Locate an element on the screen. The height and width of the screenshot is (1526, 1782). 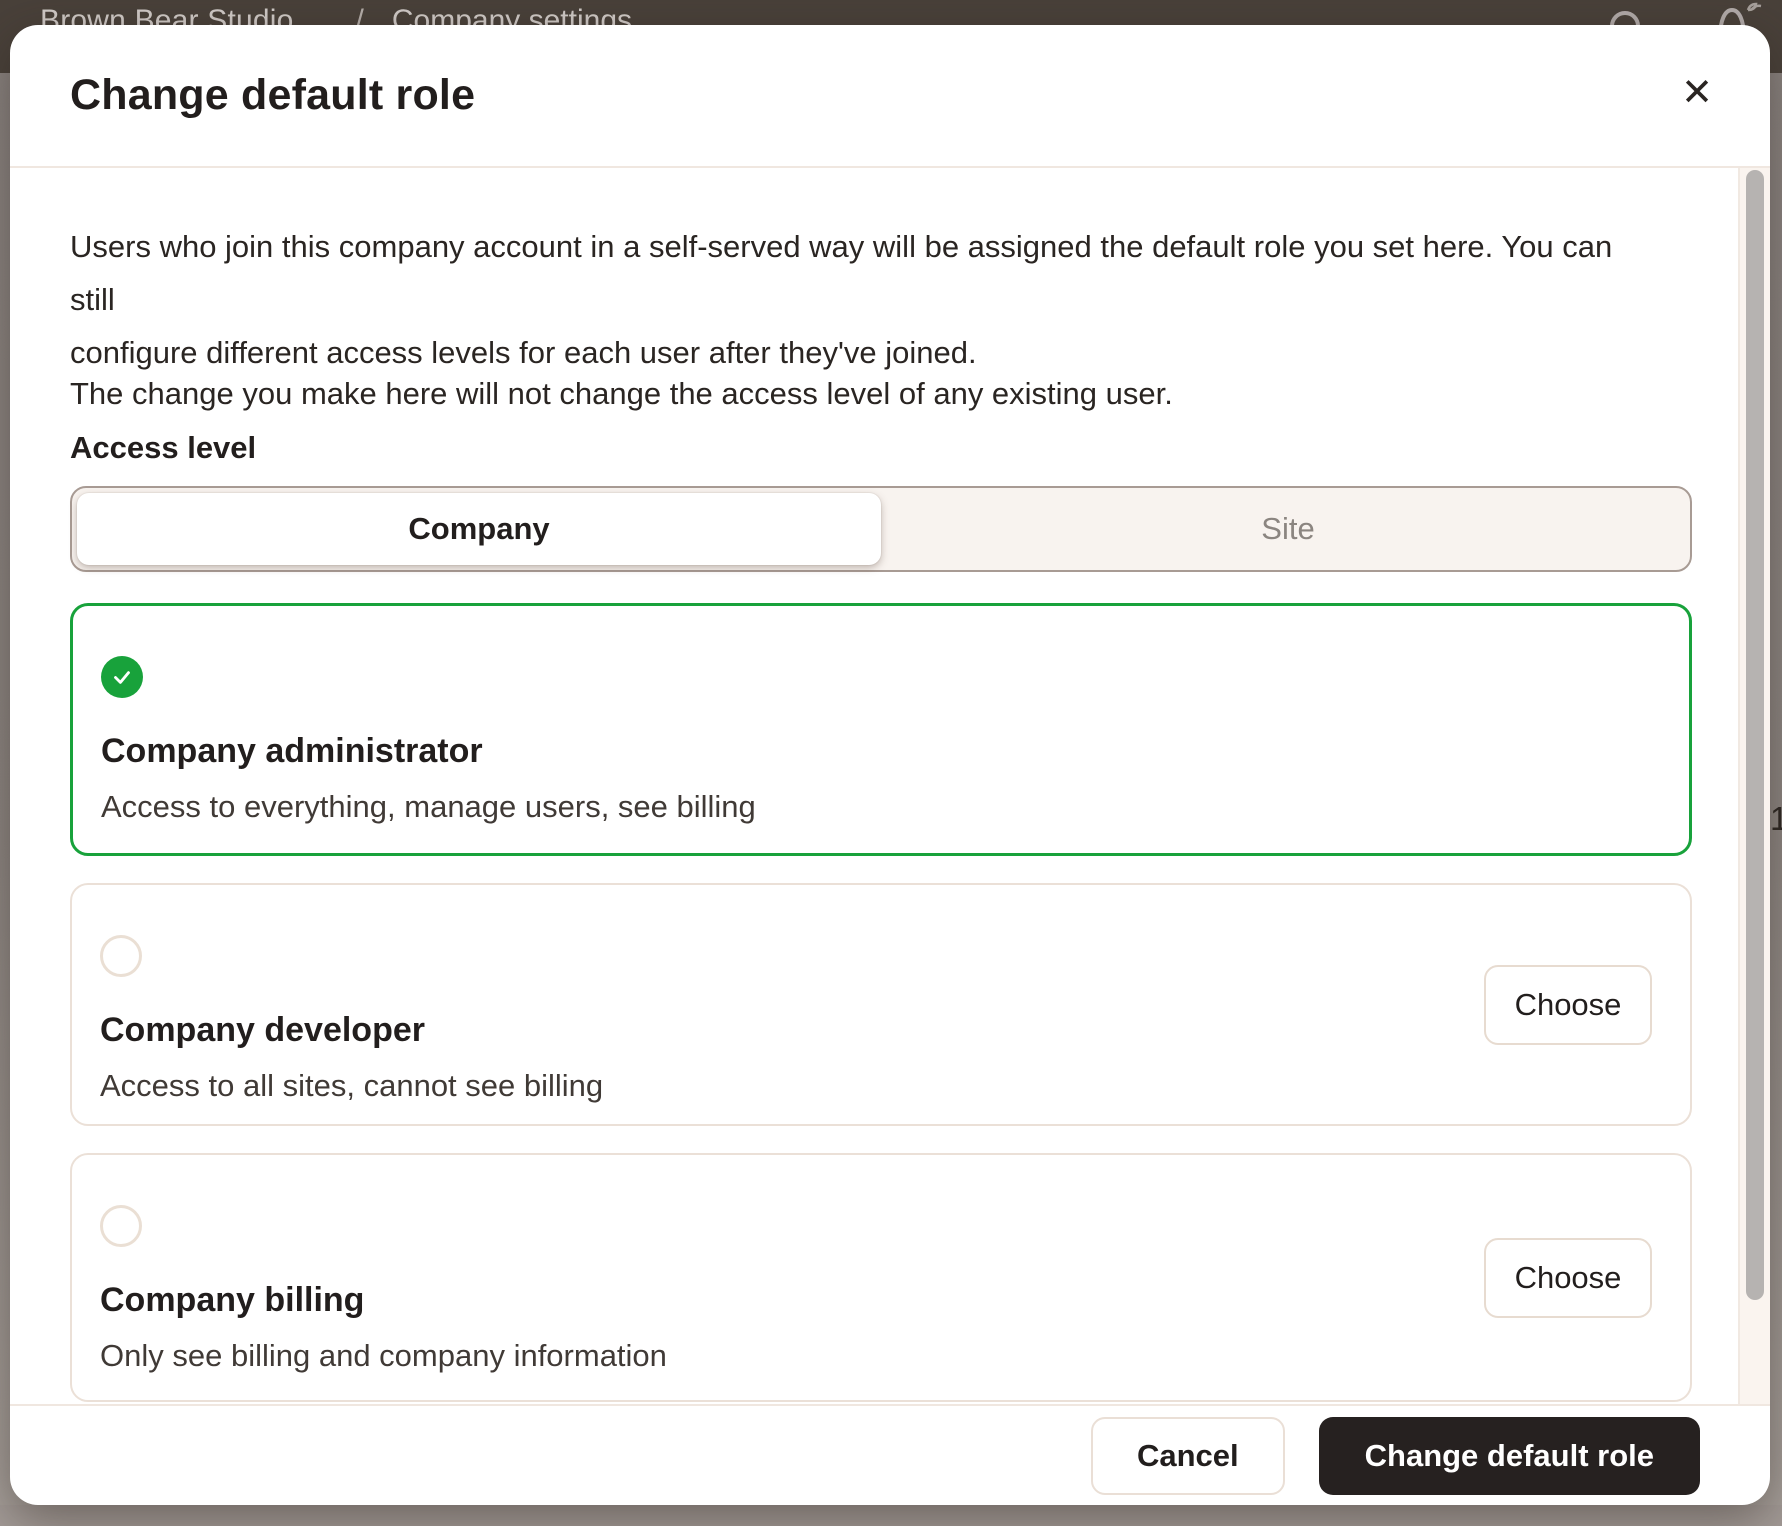
role-name: Company developer is located at coordinates (262, 1030).